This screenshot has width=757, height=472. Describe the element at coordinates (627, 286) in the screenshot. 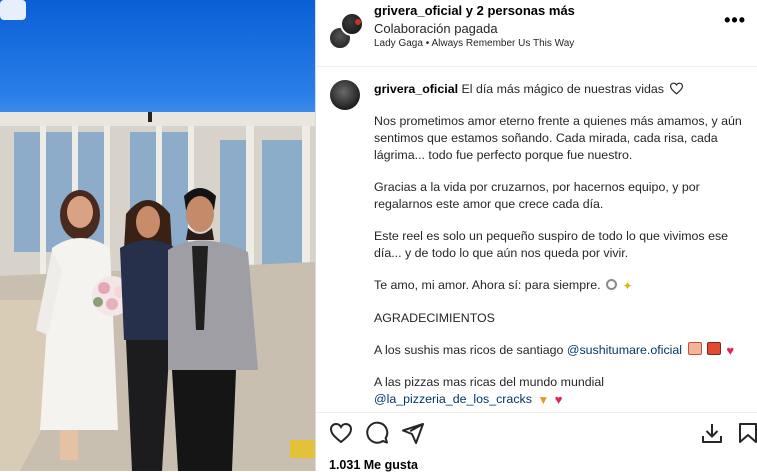

I see `sparkles-emoji-icon: ✦` at that location.